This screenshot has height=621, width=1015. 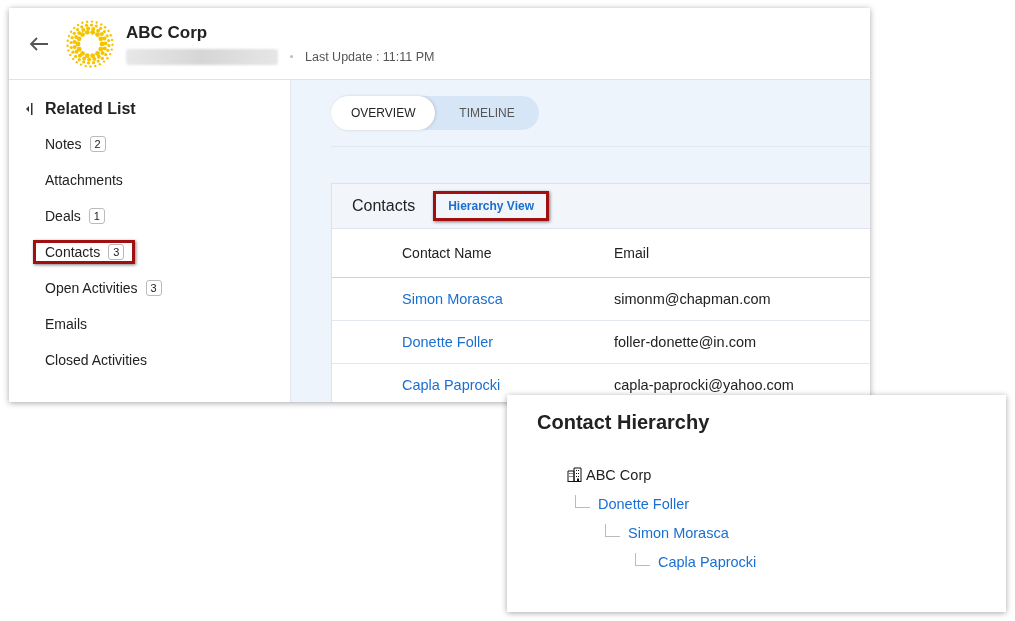 What do you see at coordinates (370, 56) in the screenshot?
I see `last-update-text: Last Update : 11:11 PM` at bounding box center [370, 56].